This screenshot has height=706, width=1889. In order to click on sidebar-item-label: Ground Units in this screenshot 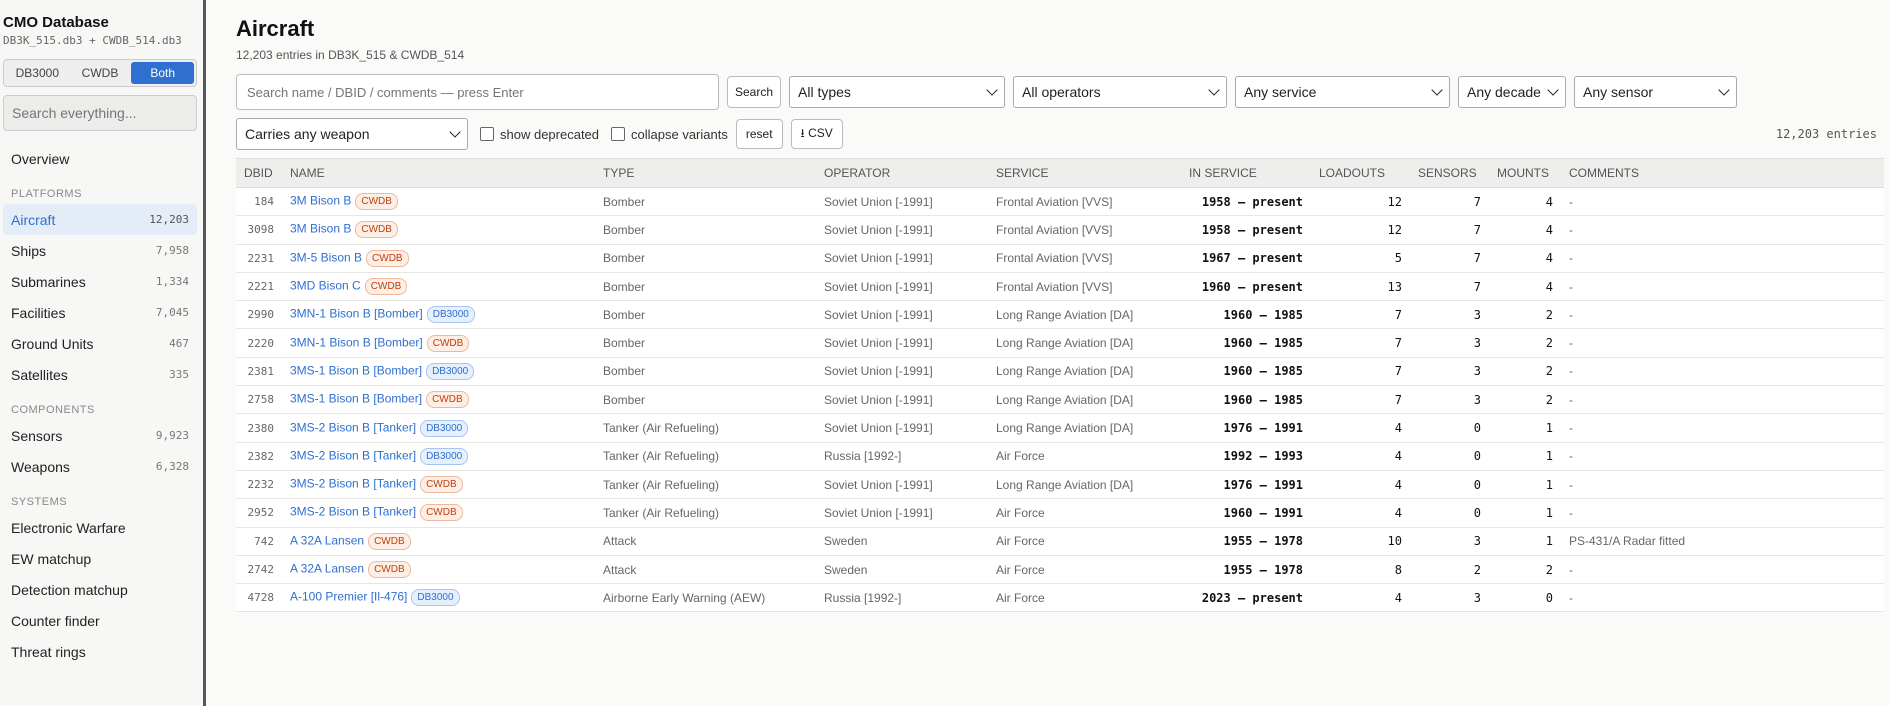, I will do `click(52, 343)`.